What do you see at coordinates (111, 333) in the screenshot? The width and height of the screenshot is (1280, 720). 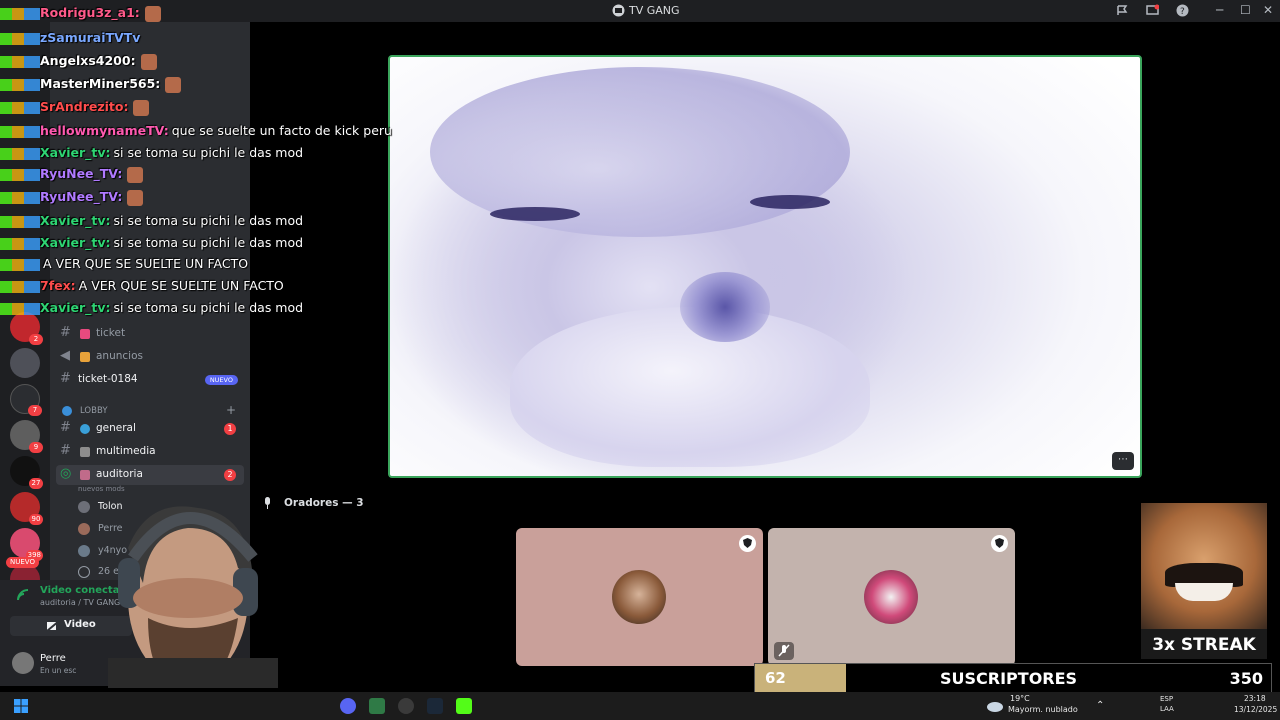 I see `channel-label: ticket` at bounding box center [111, 333].